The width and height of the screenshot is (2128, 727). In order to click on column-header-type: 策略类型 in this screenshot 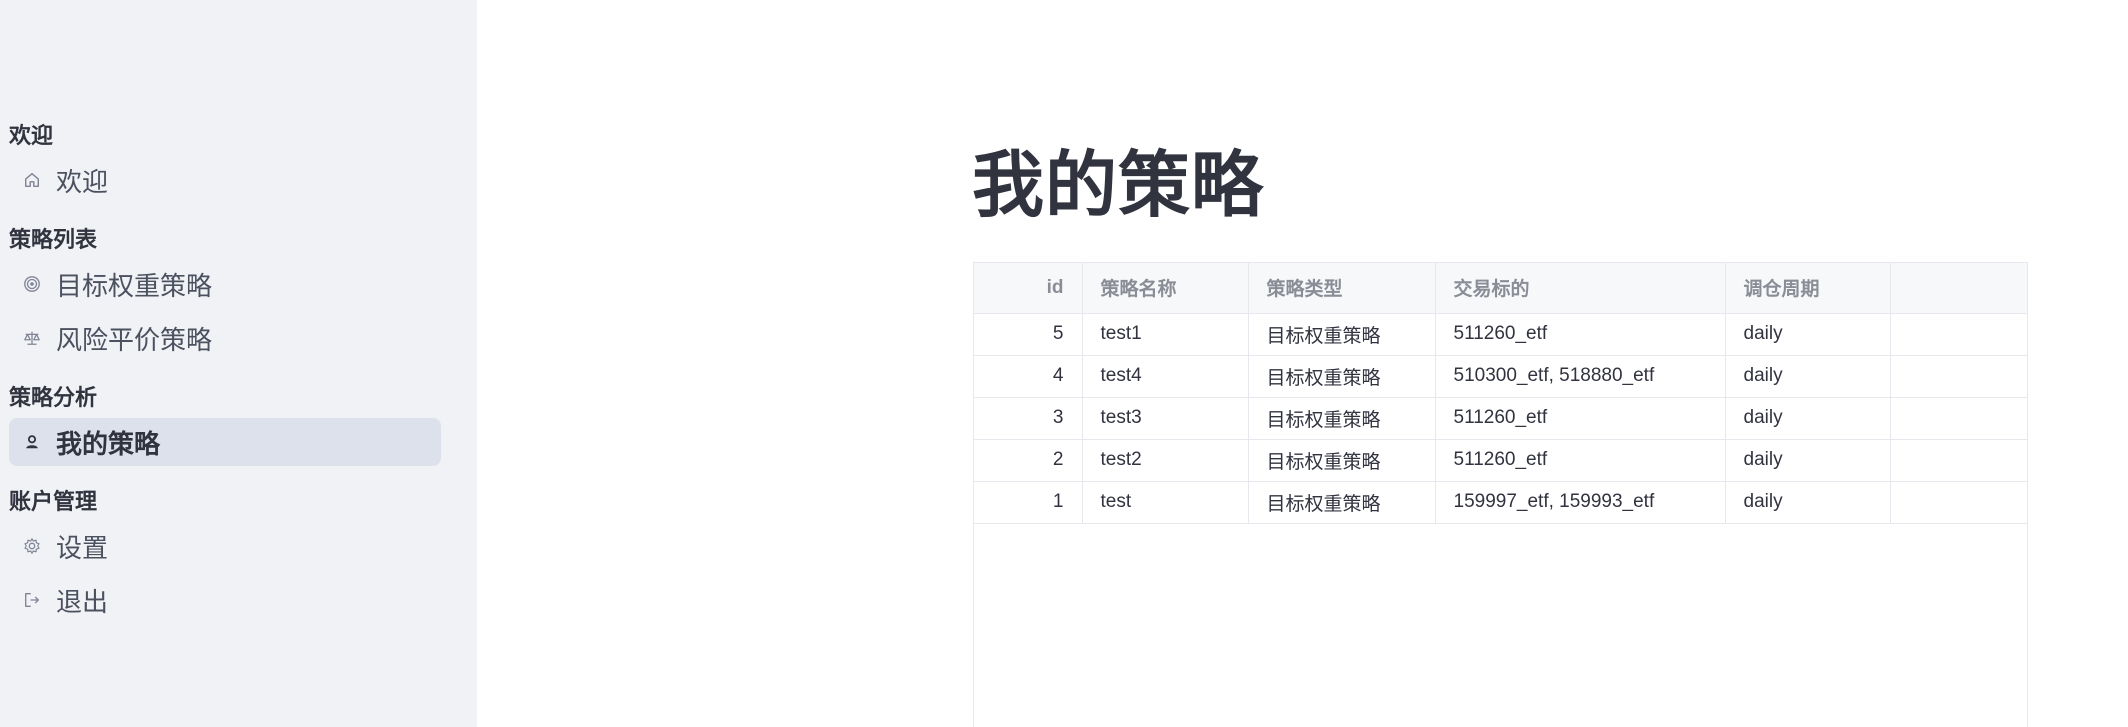, I will do `click(1342, 288)`.